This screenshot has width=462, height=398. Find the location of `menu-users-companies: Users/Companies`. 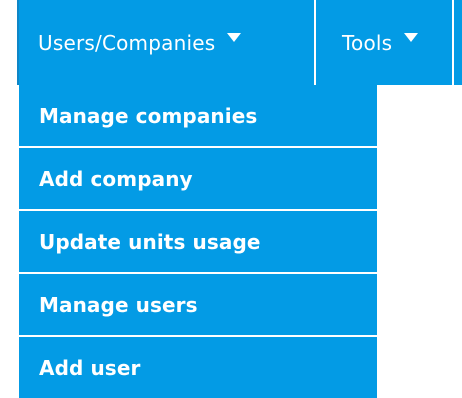

menu-users-companies: Users/Companies is located at coordinates (165, 42).